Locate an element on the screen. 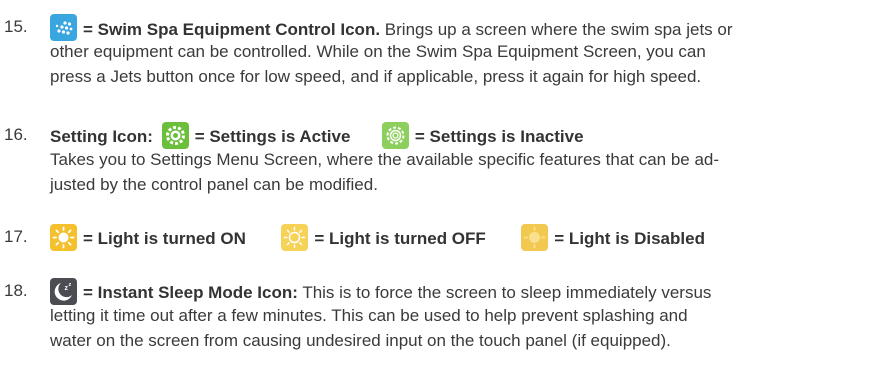  light-off-text: = Light is turned OFF is located at coordinates (400, 238).